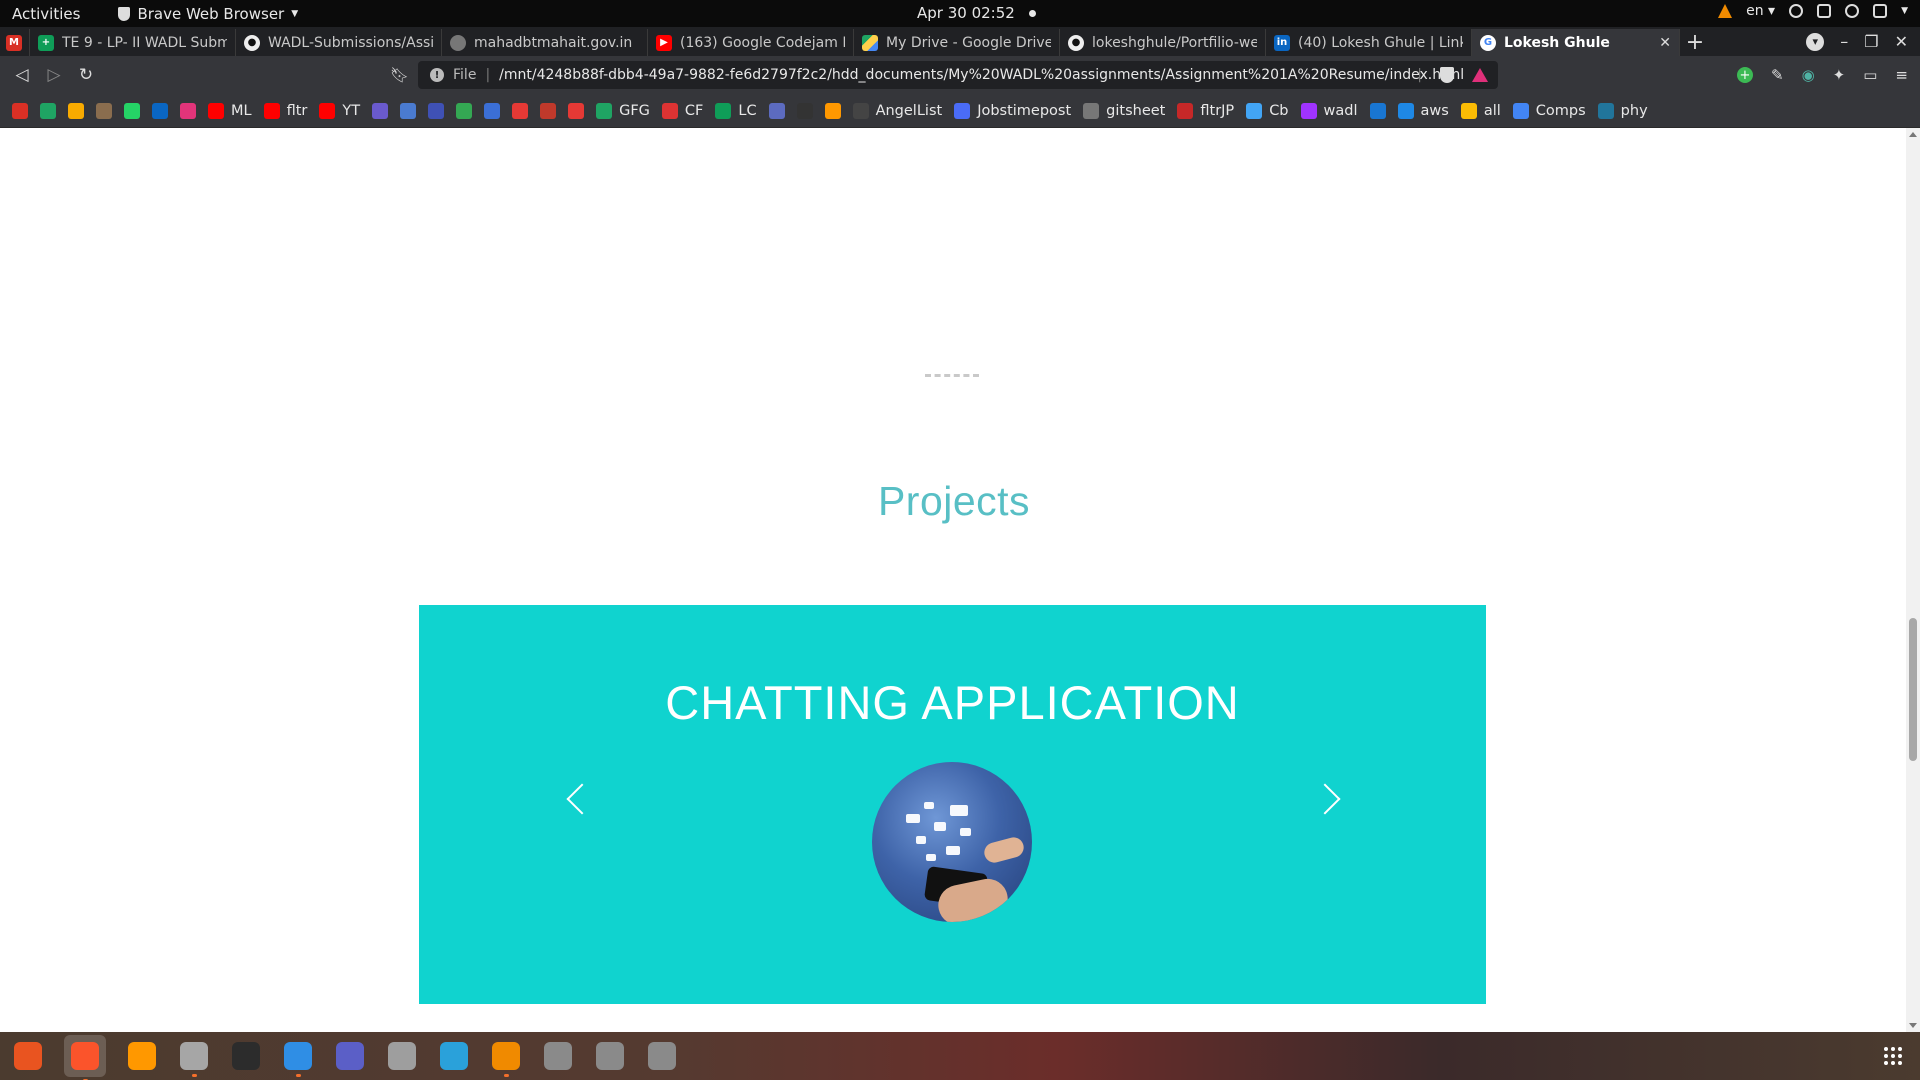 The image size is (1920, 1080). I want to click on bookmark-item: fltrJP, so click(1205, 110).